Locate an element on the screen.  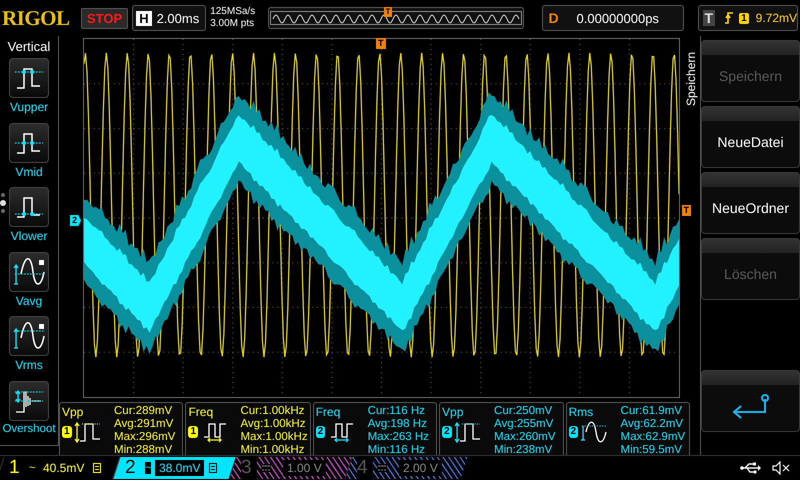
usb-icon is located at coordinates (751, 468).